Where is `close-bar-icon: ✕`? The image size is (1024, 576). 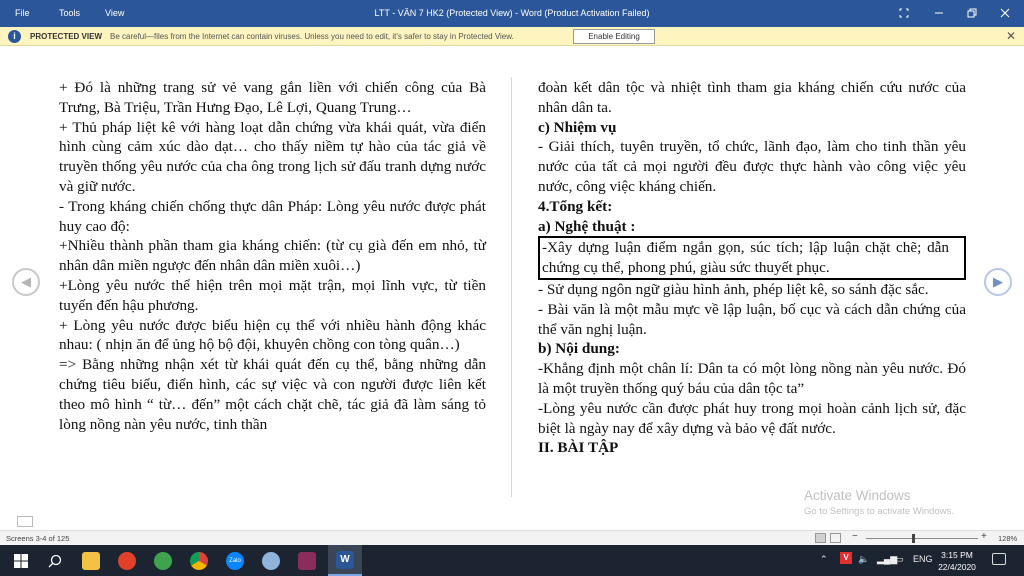
close-bar-icon: ✕ is located at coordinates (1011, 36).